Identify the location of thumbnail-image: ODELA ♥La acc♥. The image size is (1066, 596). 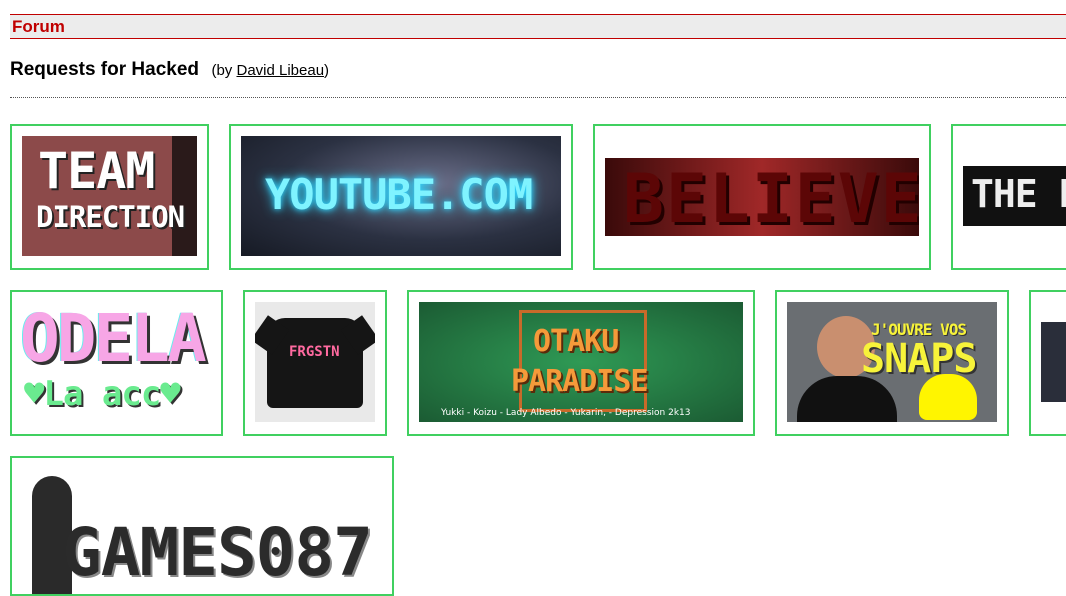
(116, 362).